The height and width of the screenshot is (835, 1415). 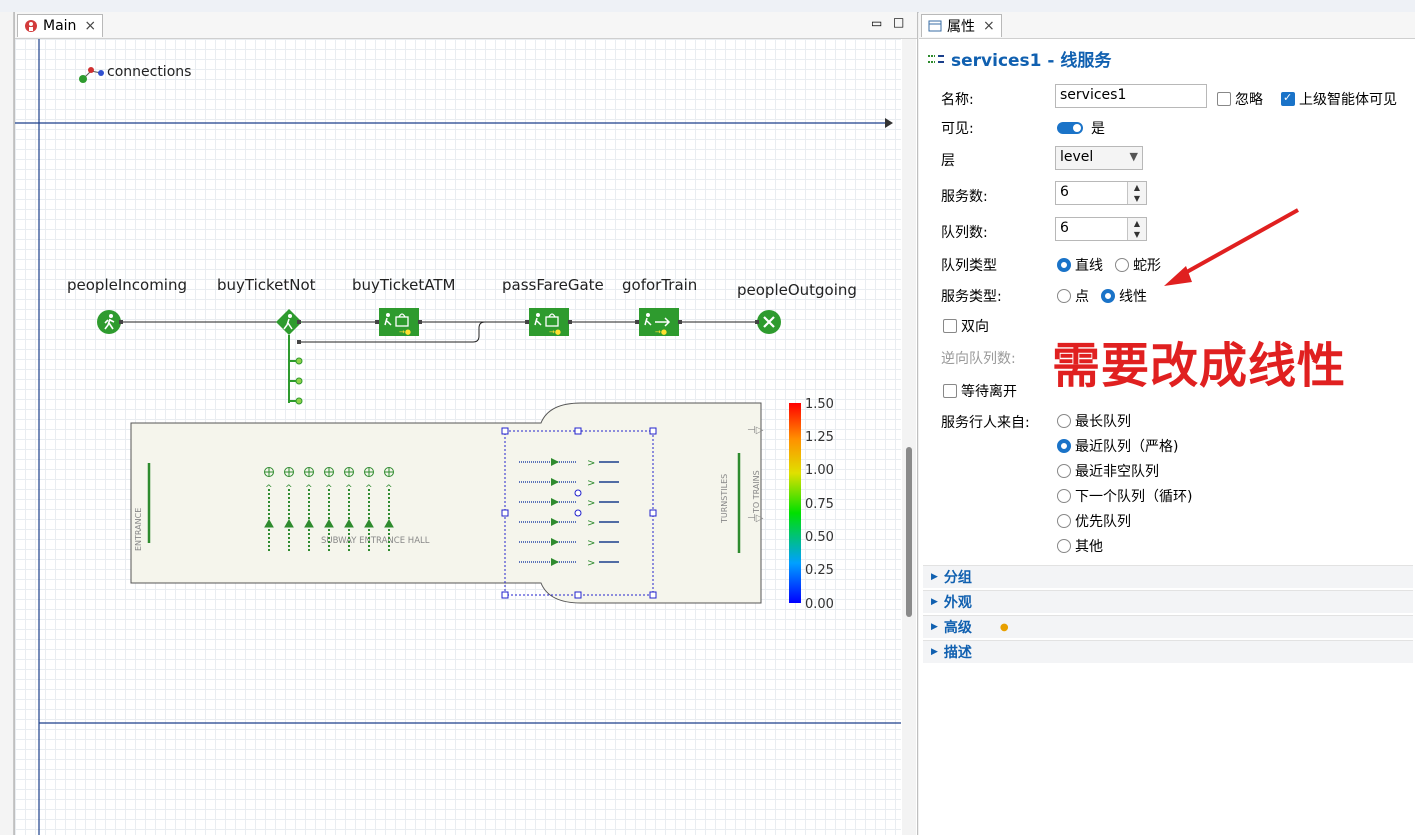 What do you see at coordinates (1339, 99) in the screenshot?
I see `visible-upper-checkbox: 上级智能体可见` at bounding box center [1339, 99].